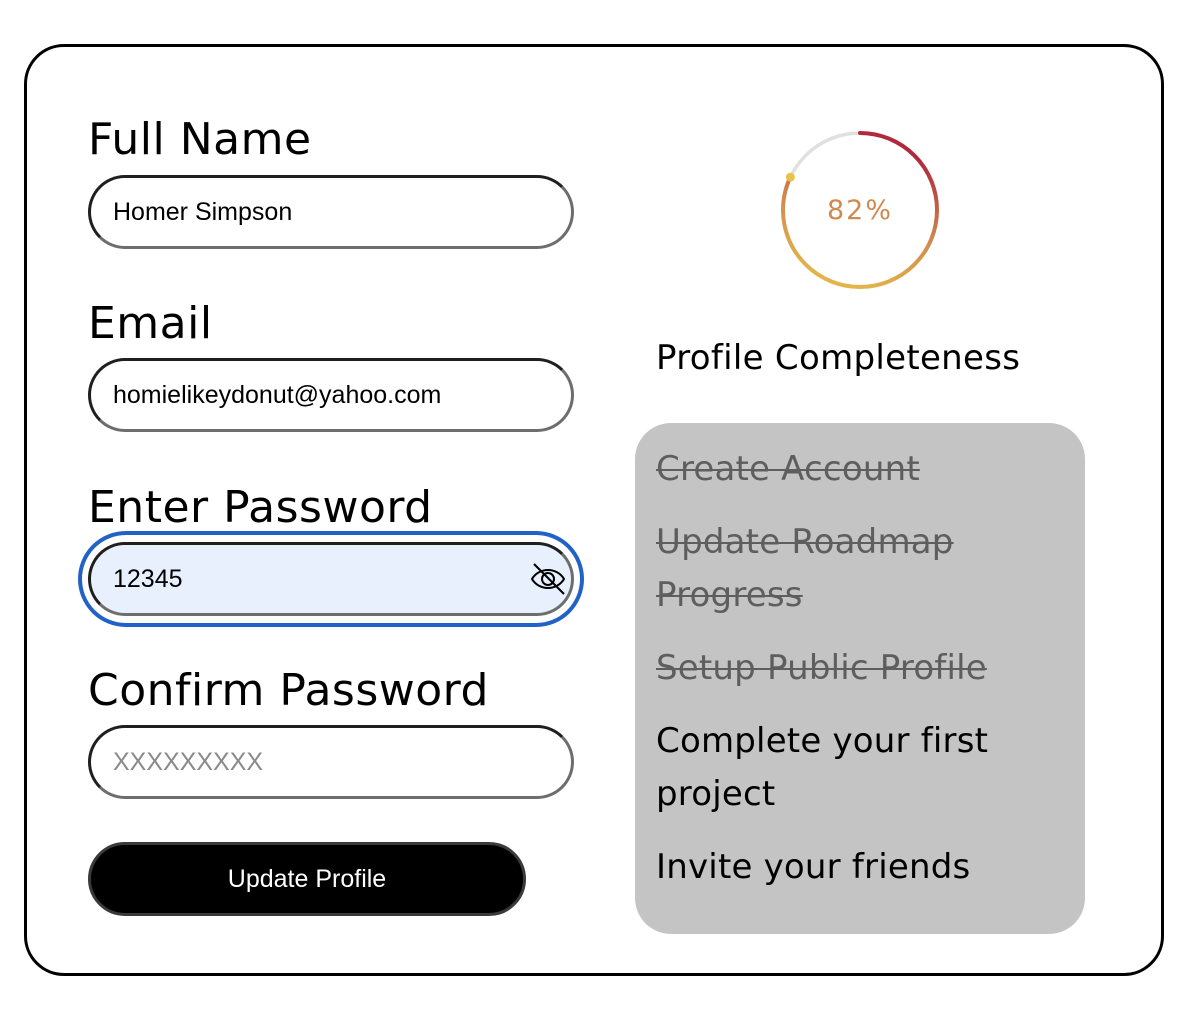  What do you see at coordinates (548, 579) in the screenshot?
I see `eye-off-icon` at bounding box center [548, 579].